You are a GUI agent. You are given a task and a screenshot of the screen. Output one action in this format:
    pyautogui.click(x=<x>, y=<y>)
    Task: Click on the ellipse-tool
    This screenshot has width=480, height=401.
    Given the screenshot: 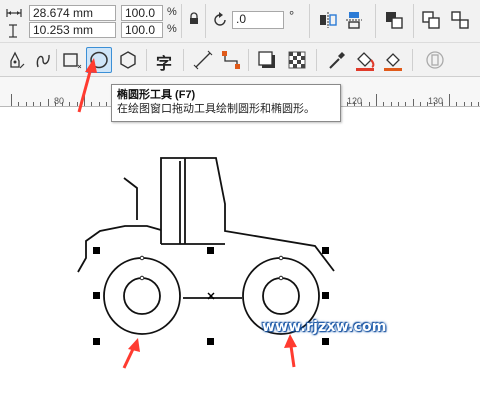 What is the action you would take?
    pyautogui.click(x=99, y=60)
    